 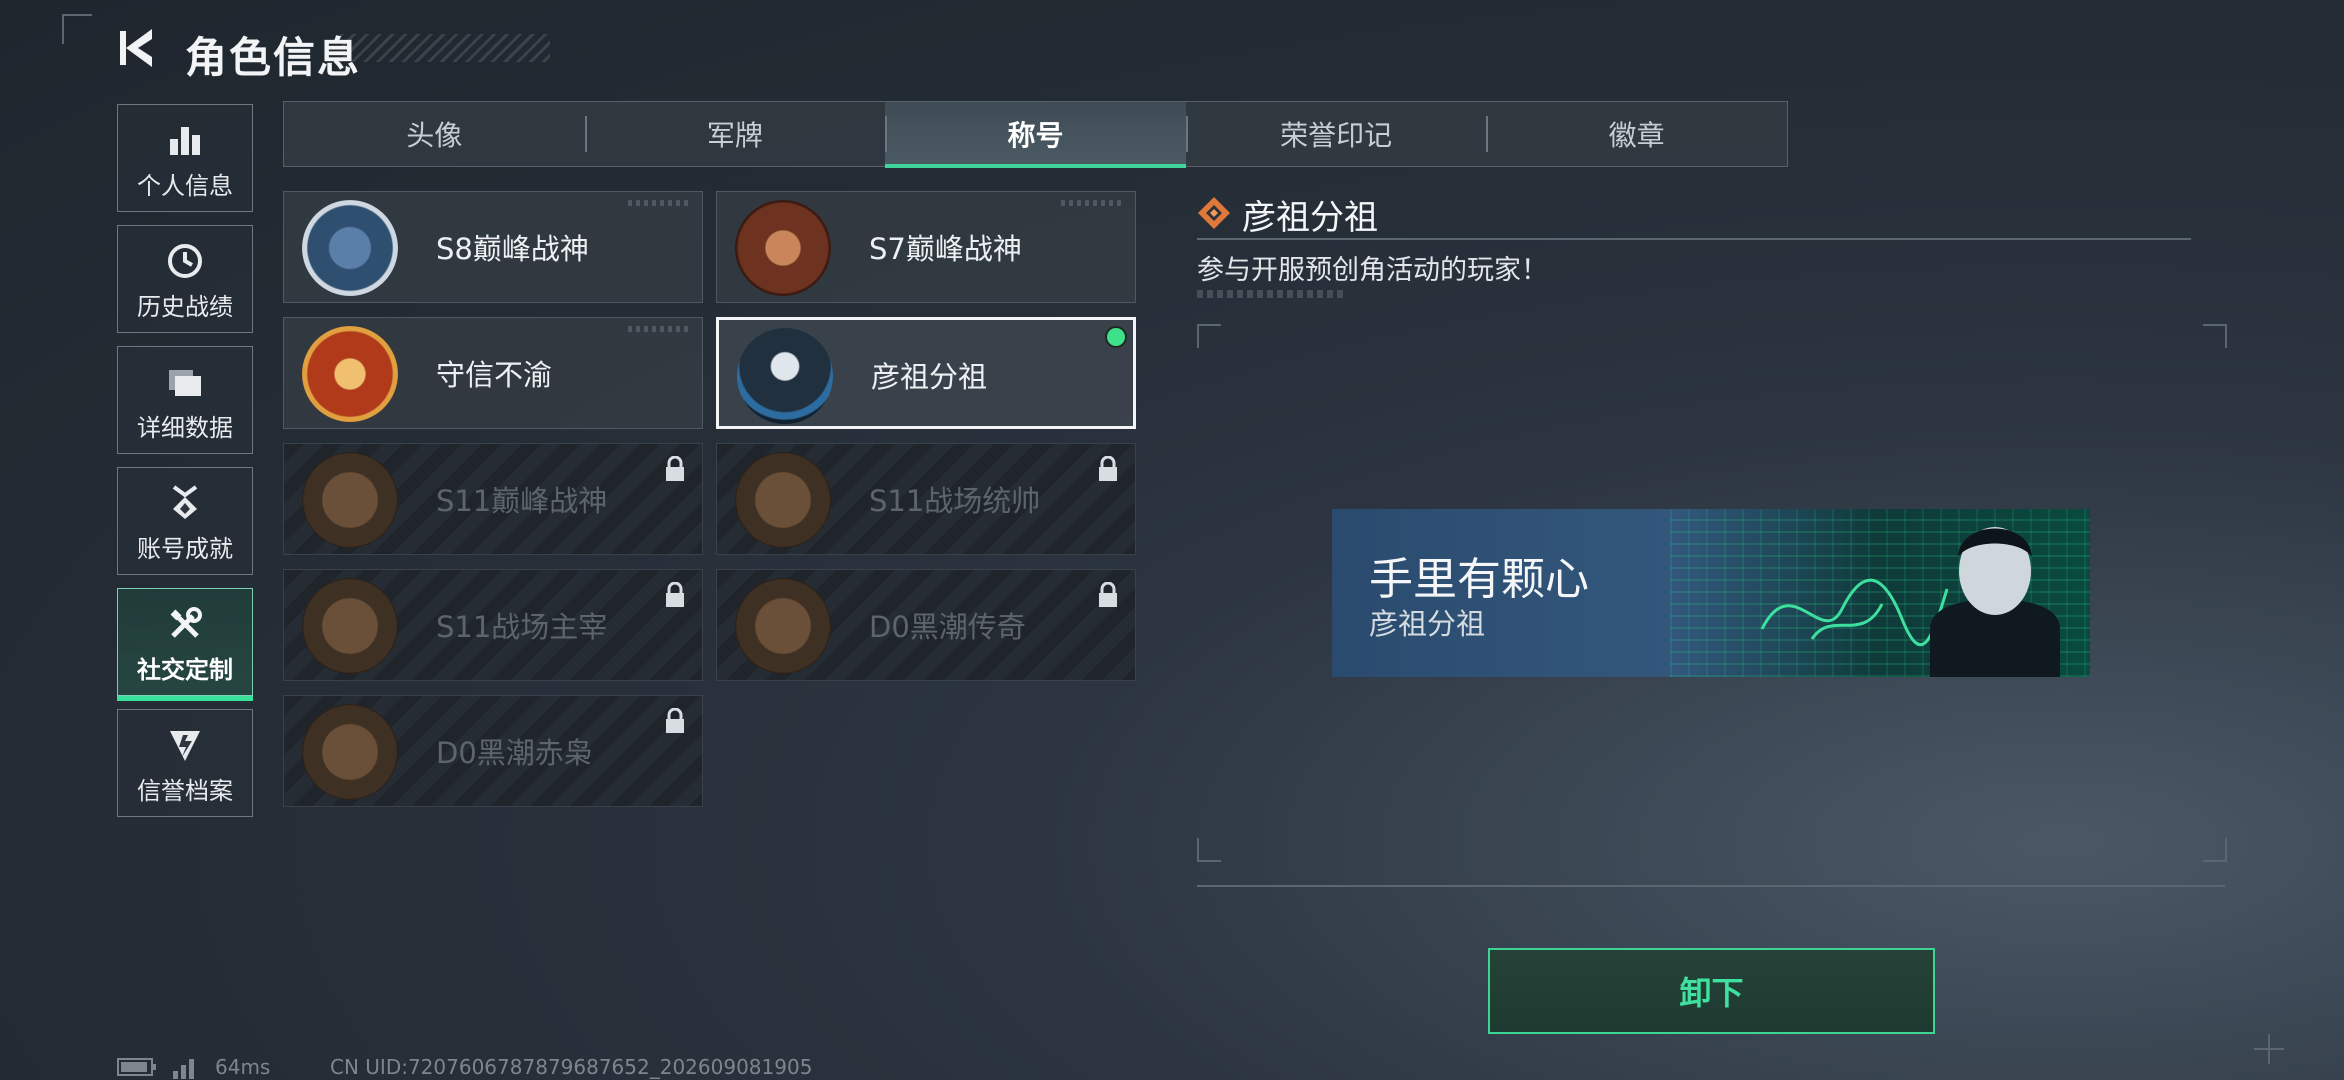 I want to click on folder-icon, so click(x=185, y=382).